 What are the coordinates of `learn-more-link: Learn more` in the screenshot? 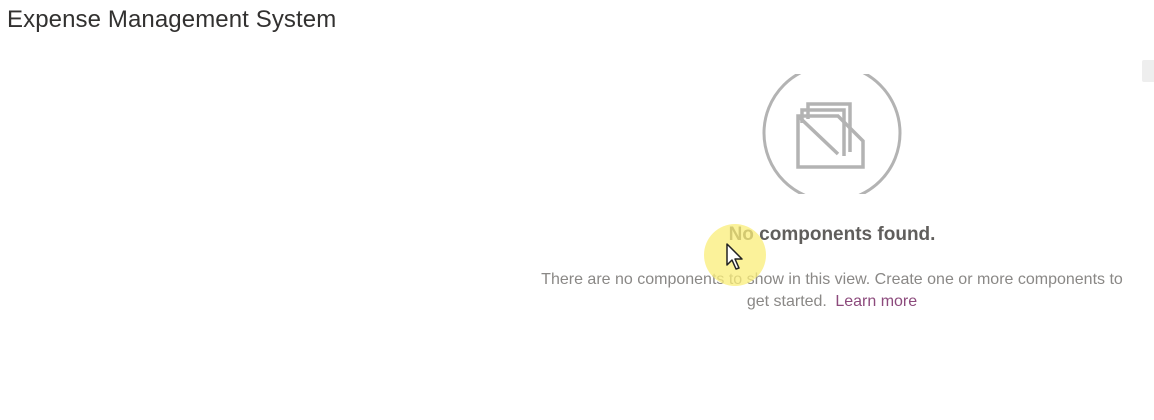 It's located at (876, 301).